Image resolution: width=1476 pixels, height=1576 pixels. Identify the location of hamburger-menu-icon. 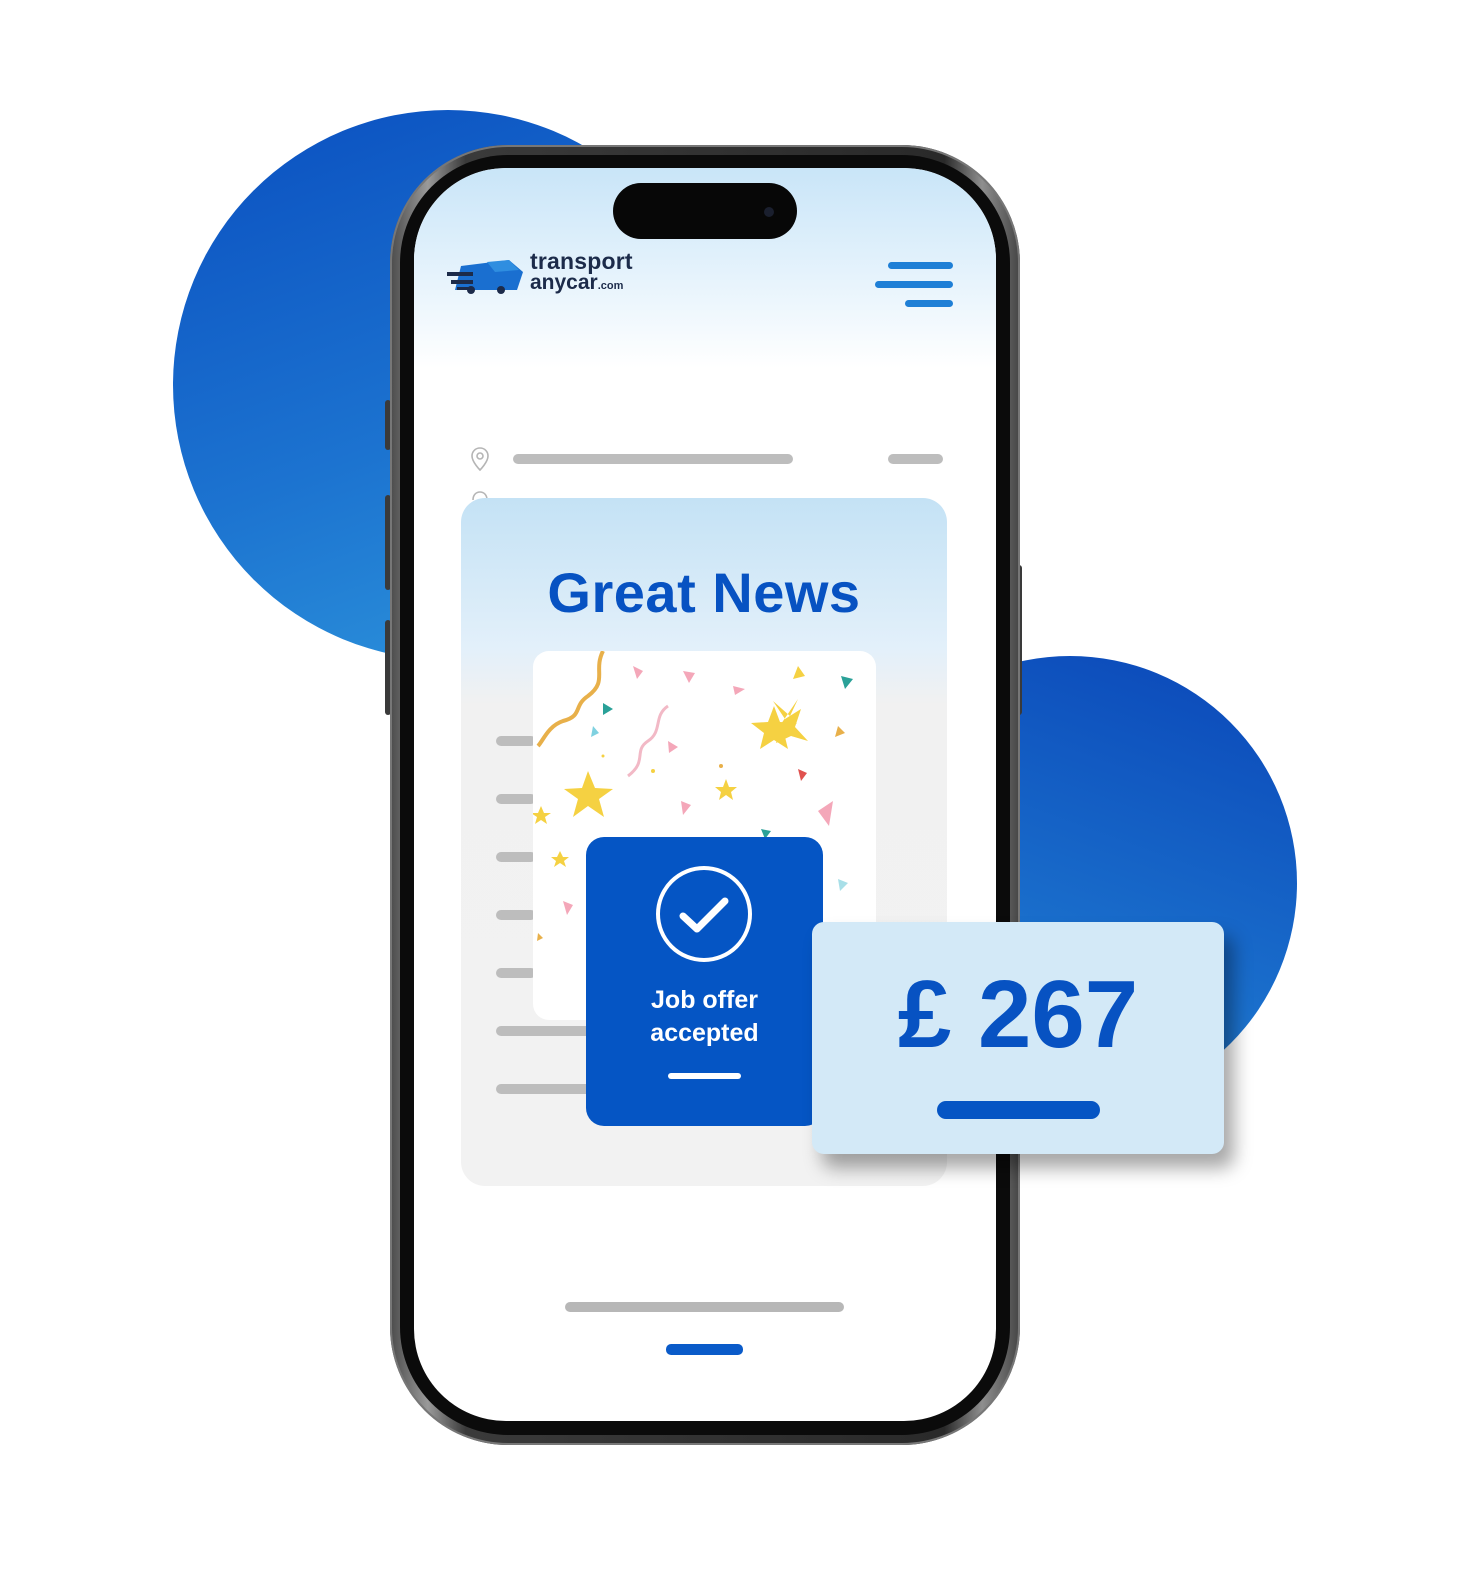
(914, 285).